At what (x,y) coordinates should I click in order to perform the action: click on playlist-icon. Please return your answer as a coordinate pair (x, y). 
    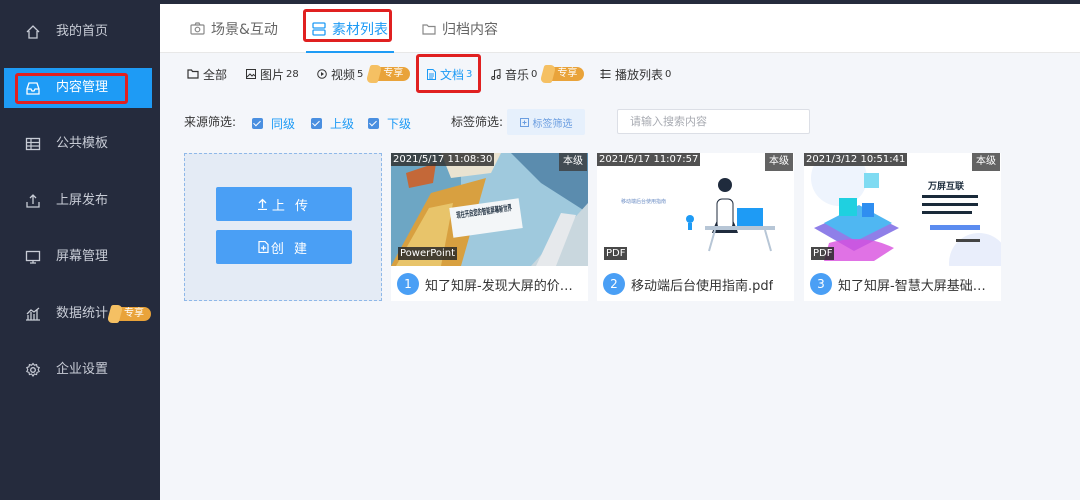
    Looking at the image, I should click on (605, 74).